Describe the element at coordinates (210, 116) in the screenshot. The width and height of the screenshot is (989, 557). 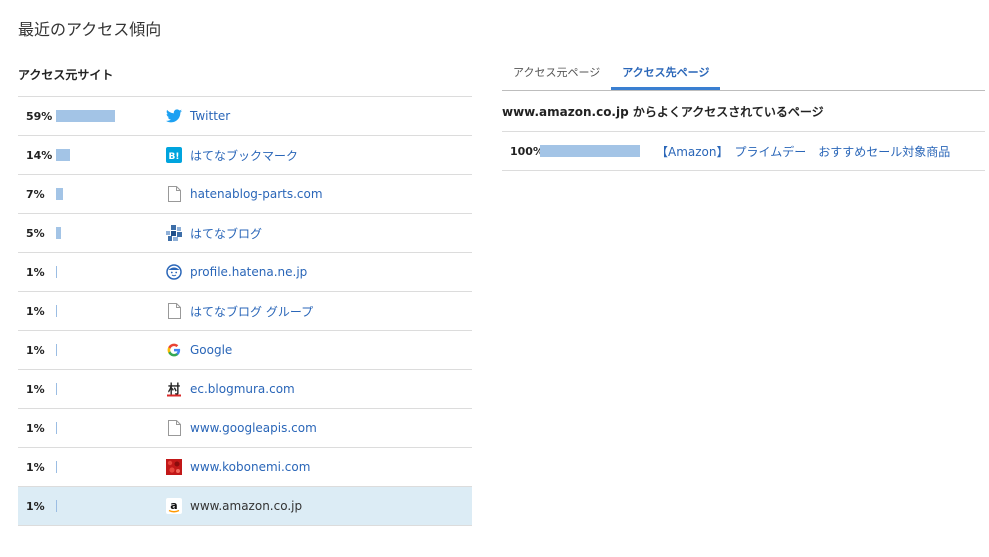
I see `referrer-link: Twitter` at that location.